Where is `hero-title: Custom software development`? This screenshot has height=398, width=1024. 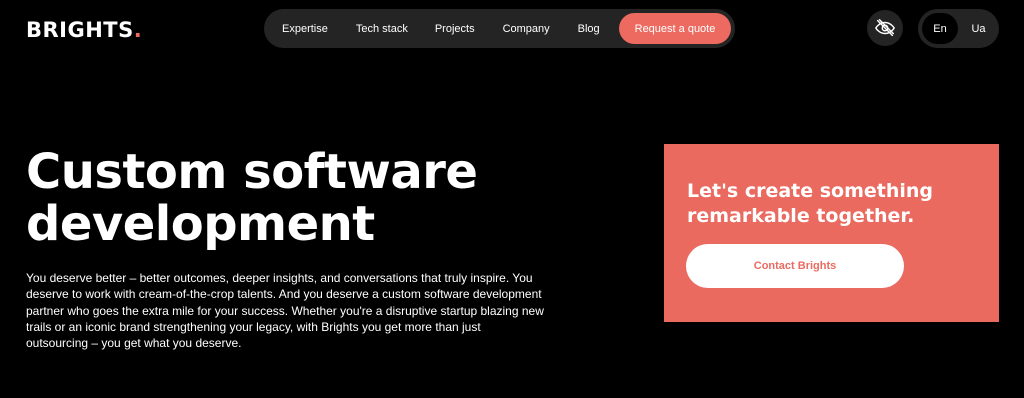
hero-title: Custom software development is located at coordinates (306, 198).